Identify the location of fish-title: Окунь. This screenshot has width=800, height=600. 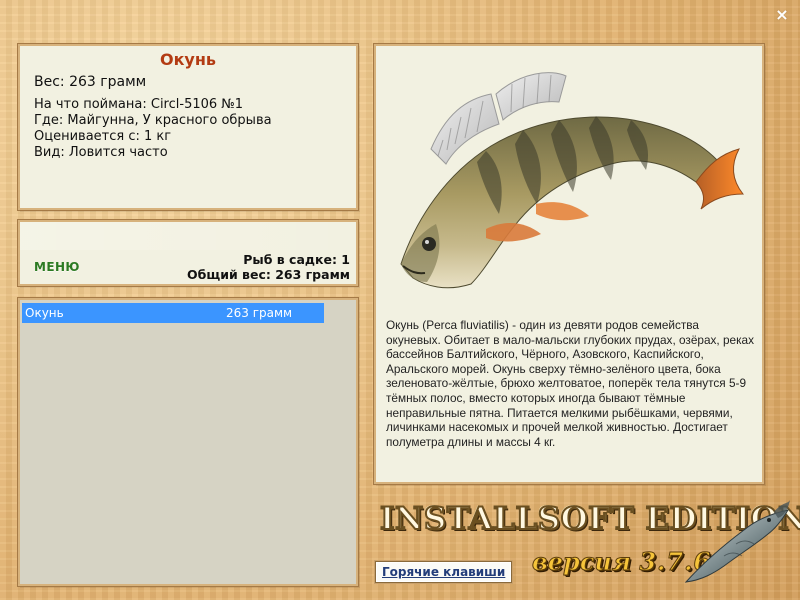
(188, 59).